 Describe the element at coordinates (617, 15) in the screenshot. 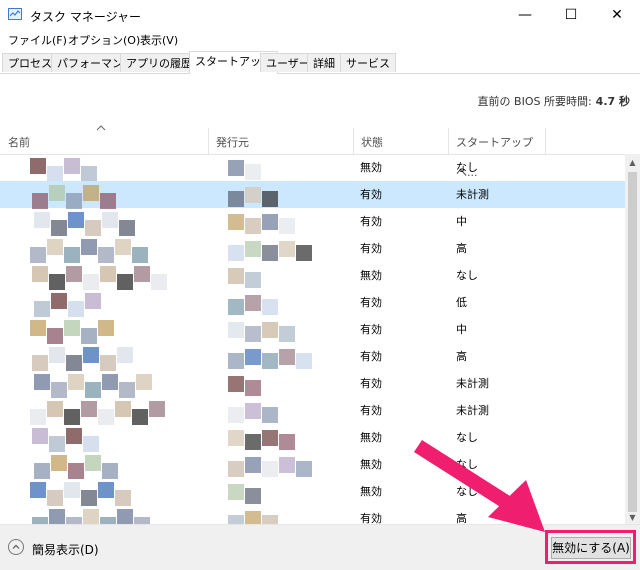

I see `close-button: ✕` at that location.